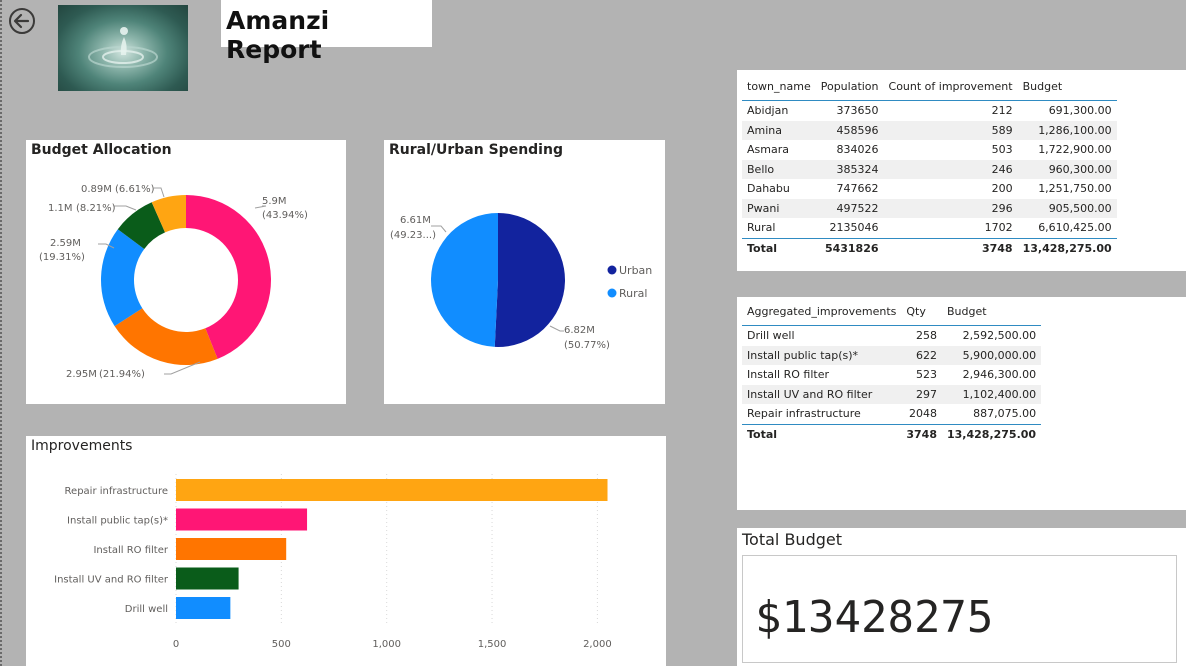  What do you see at coordinates (117, 521) in the screenshot?
I see `y-category-label: Install public tap(s)*` at bounding box center [117, 521].